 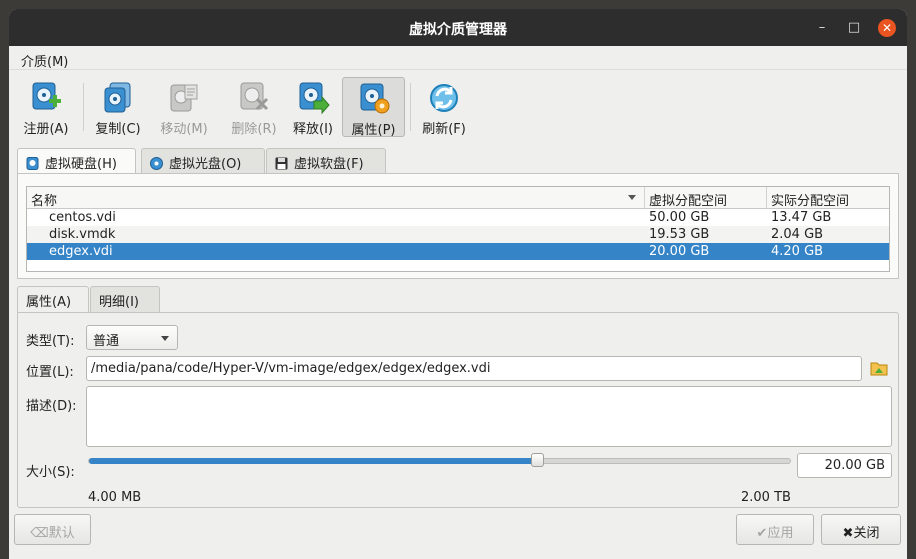 I want to click on optical-disk-icon, so click(x=156, y=163).